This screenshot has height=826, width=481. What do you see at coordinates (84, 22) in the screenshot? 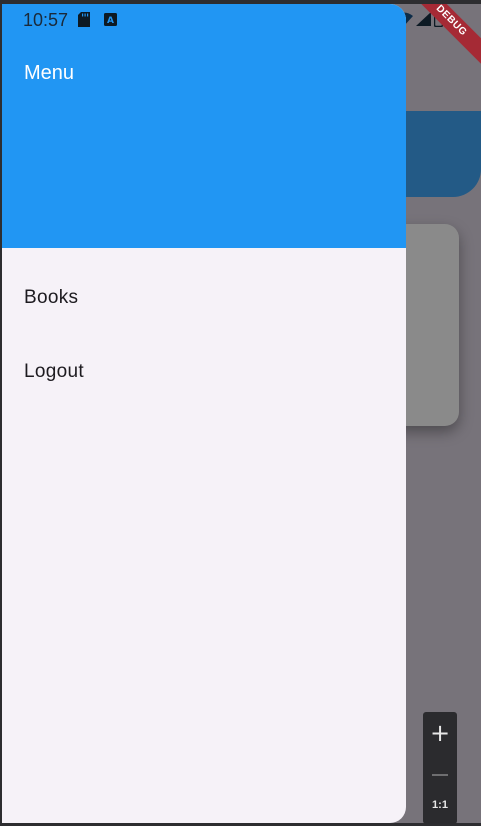
I see `sd-card-icon` at bounding box center [84, 22].